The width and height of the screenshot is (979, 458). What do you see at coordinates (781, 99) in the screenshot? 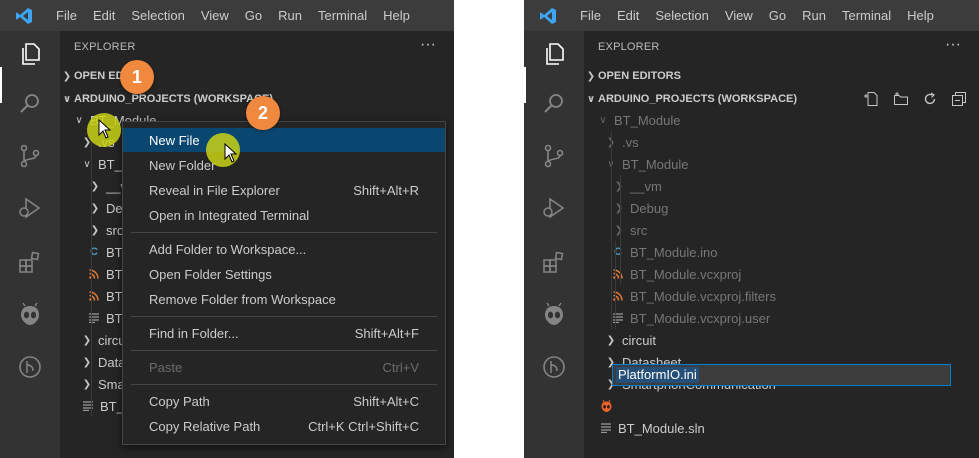
I see `workspace-section: ∨ ARDUINO_PROJECTS (WORKSPACE)` at bounding box center [781, 99].